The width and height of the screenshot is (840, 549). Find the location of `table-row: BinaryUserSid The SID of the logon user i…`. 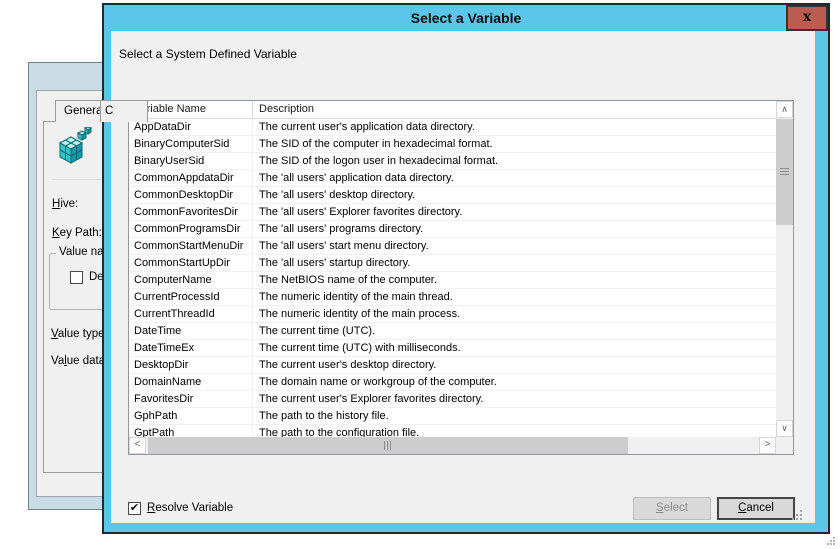

table-row: BinaryUserSid The SID of the logon user i… is located at coordinates (452, 161).